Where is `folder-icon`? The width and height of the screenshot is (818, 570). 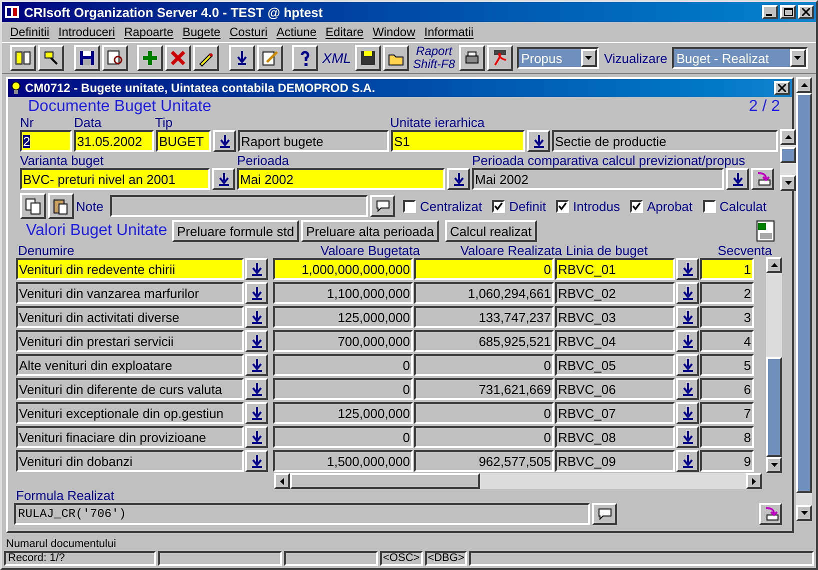 folder-icon is located at coordinates (396, 58).